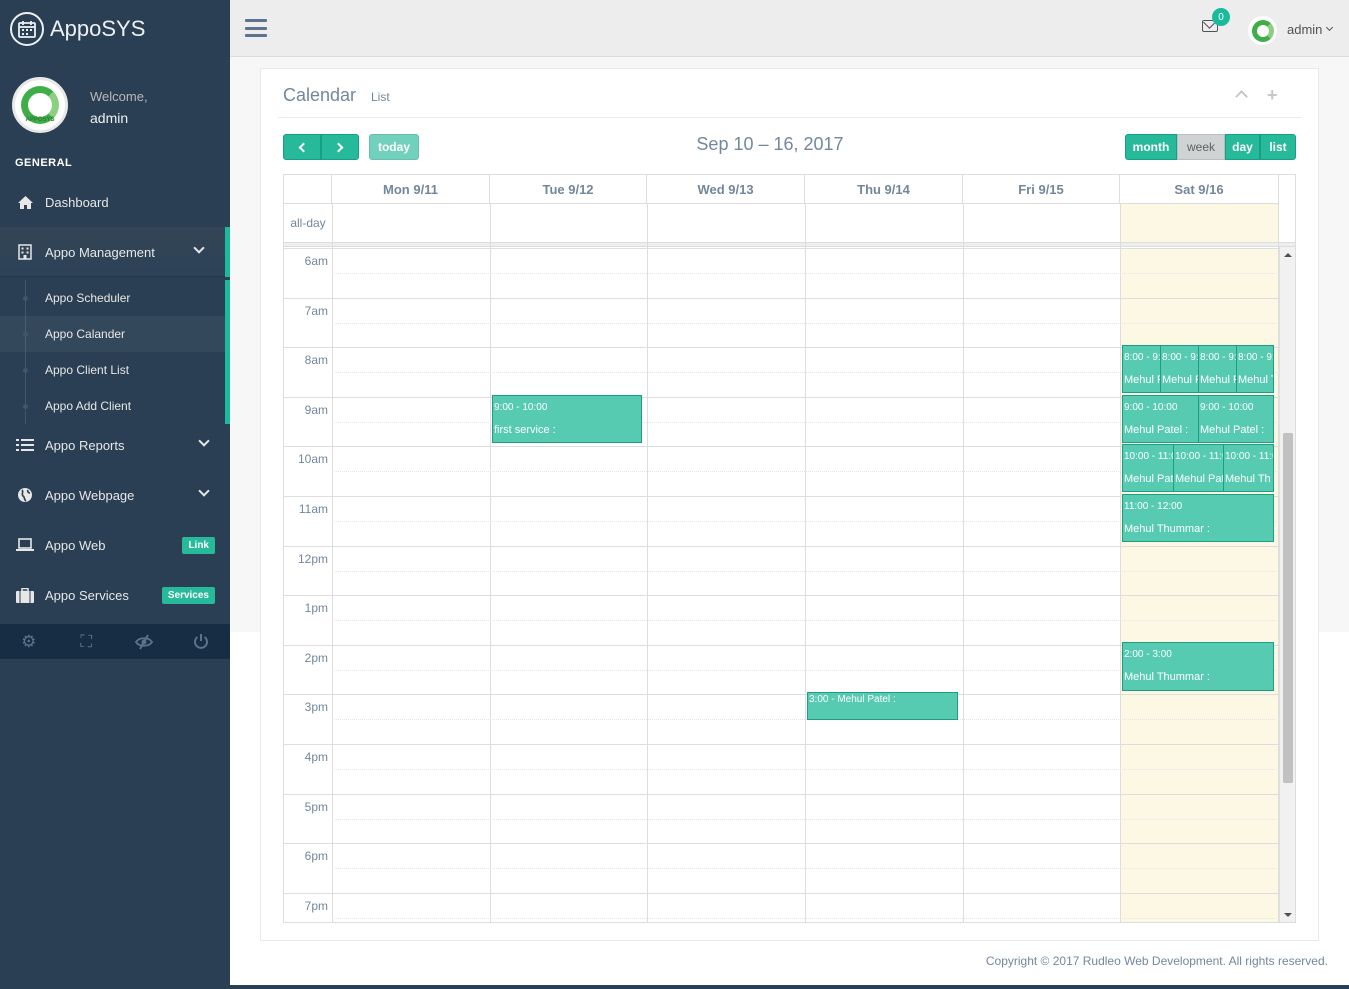 The height and width of the screenshot is (989, 1349). I want to click on chevron-down-icon, so click(199, 248).